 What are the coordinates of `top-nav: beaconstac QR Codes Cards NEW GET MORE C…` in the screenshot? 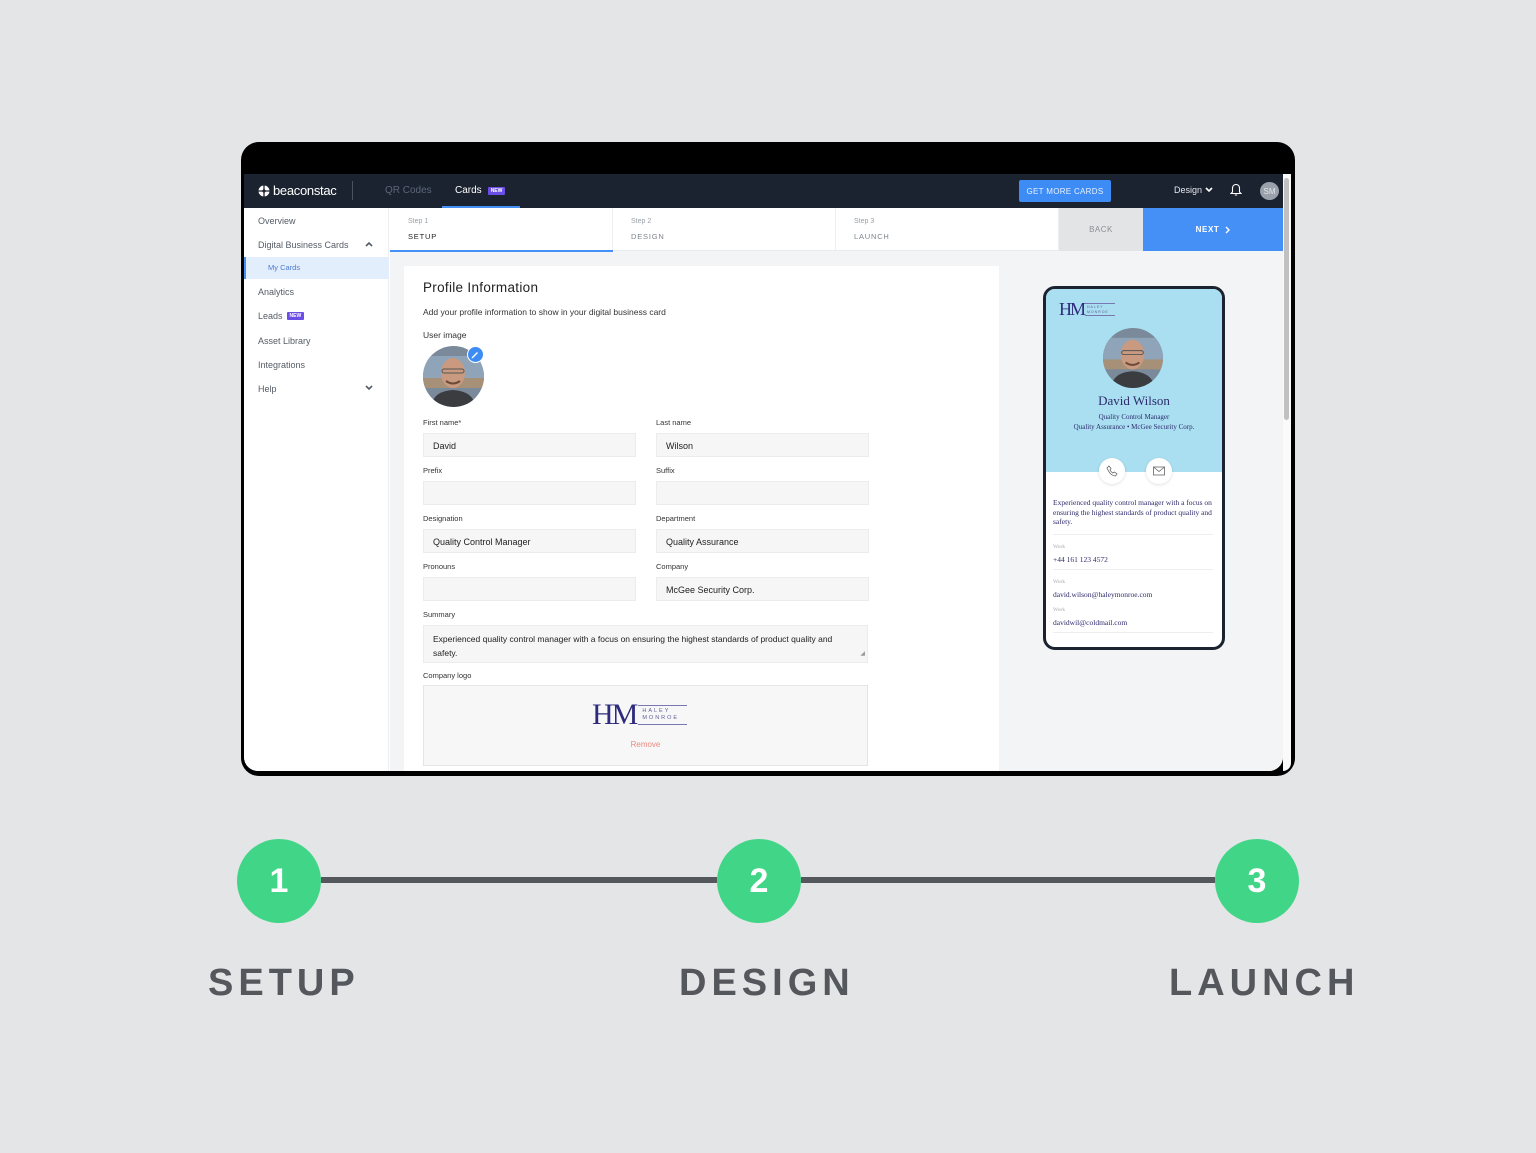 It's located at (763, 191).